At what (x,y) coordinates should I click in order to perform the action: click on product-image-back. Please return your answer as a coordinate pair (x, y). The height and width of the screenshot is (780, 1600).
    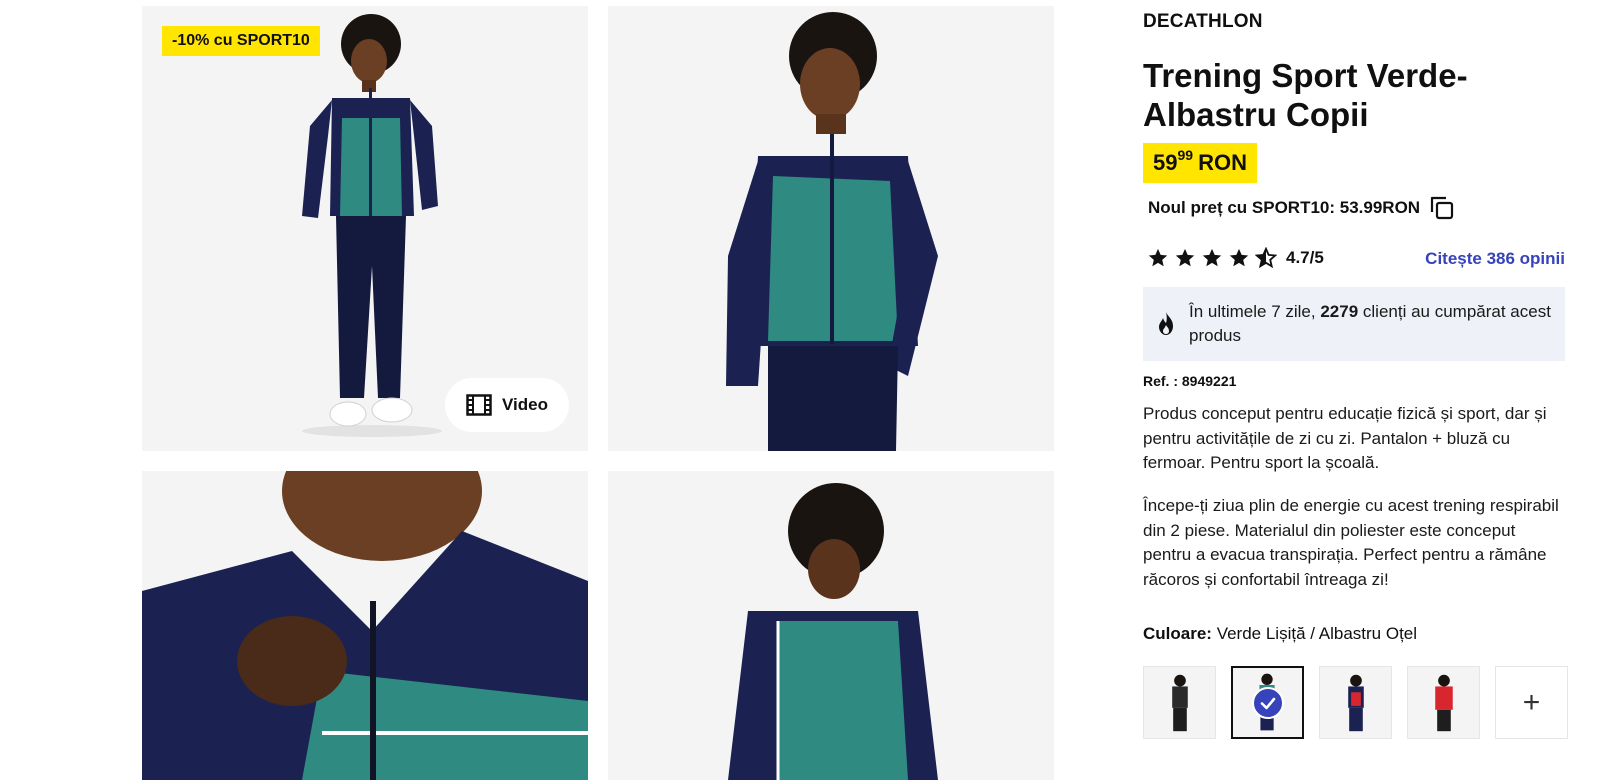
    Looking at the image, I should click on (831, 625).